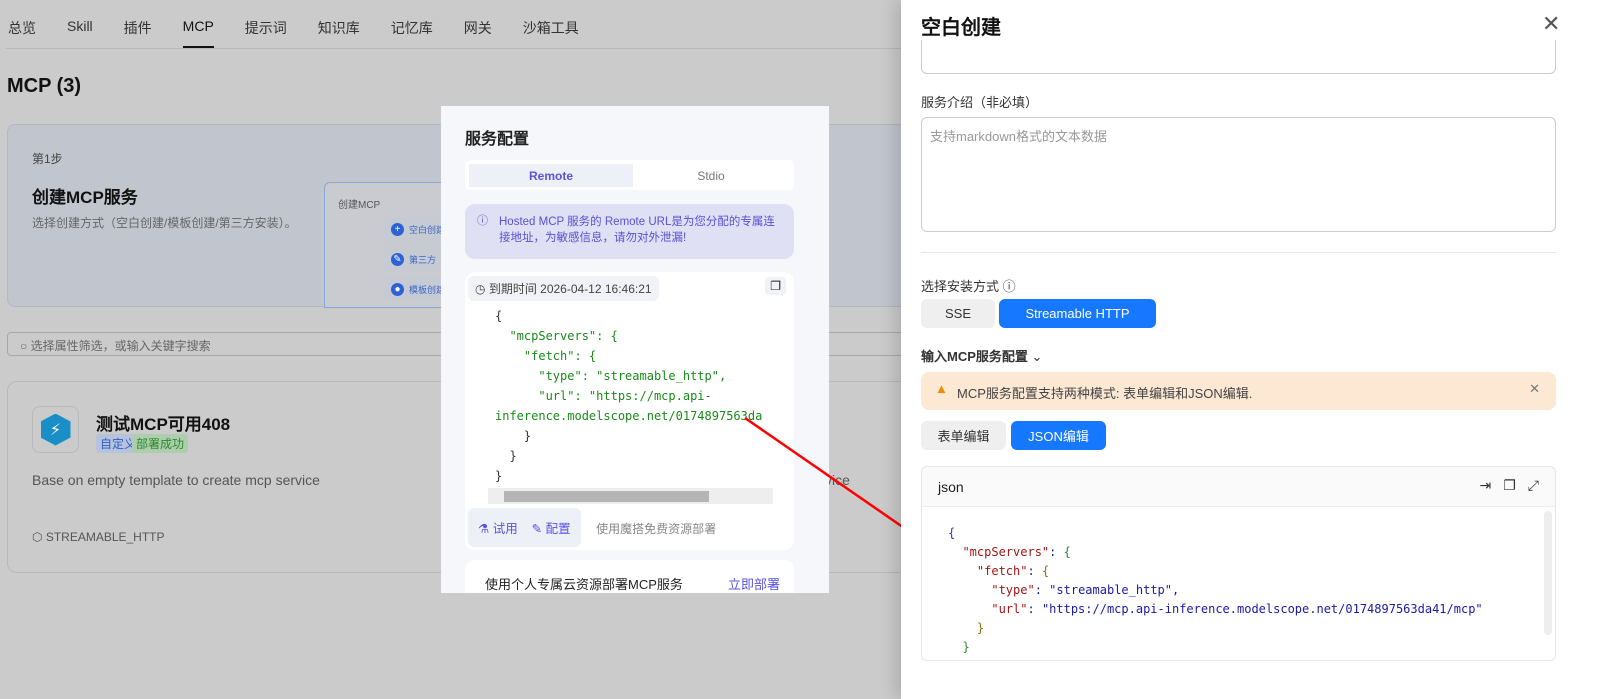 This screenshot has width=1607, height=699. What do you see at coordinates (963, 435) in the screenshot?
I see `form-edit-button: 表单编辑` at bounding box center [963, 435].